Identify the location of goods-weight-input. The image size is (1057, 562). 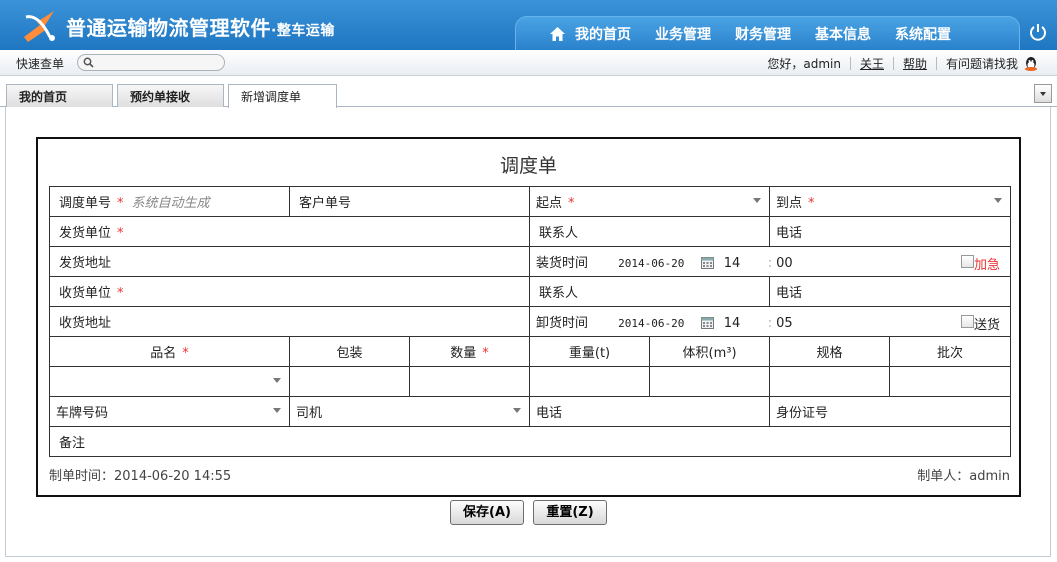
(590, 381).